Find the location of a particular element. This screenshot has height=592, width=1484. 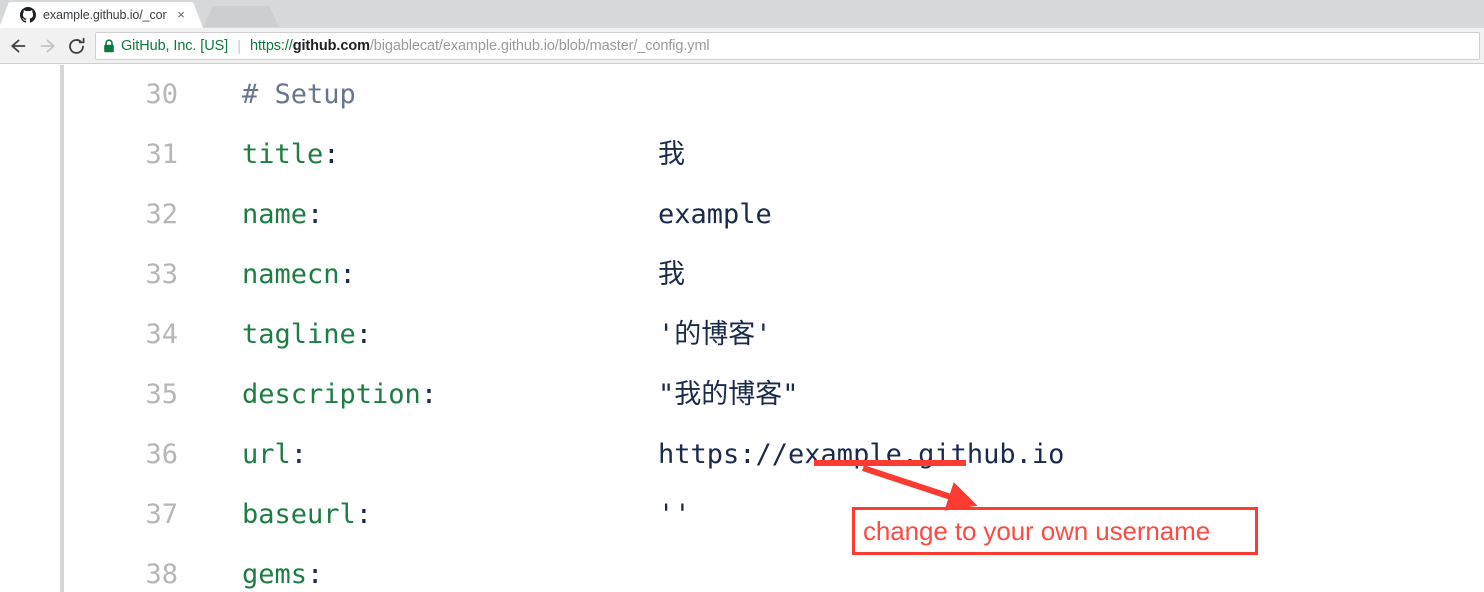

tab-strip-right-pad is located at coordinates (882, 14).